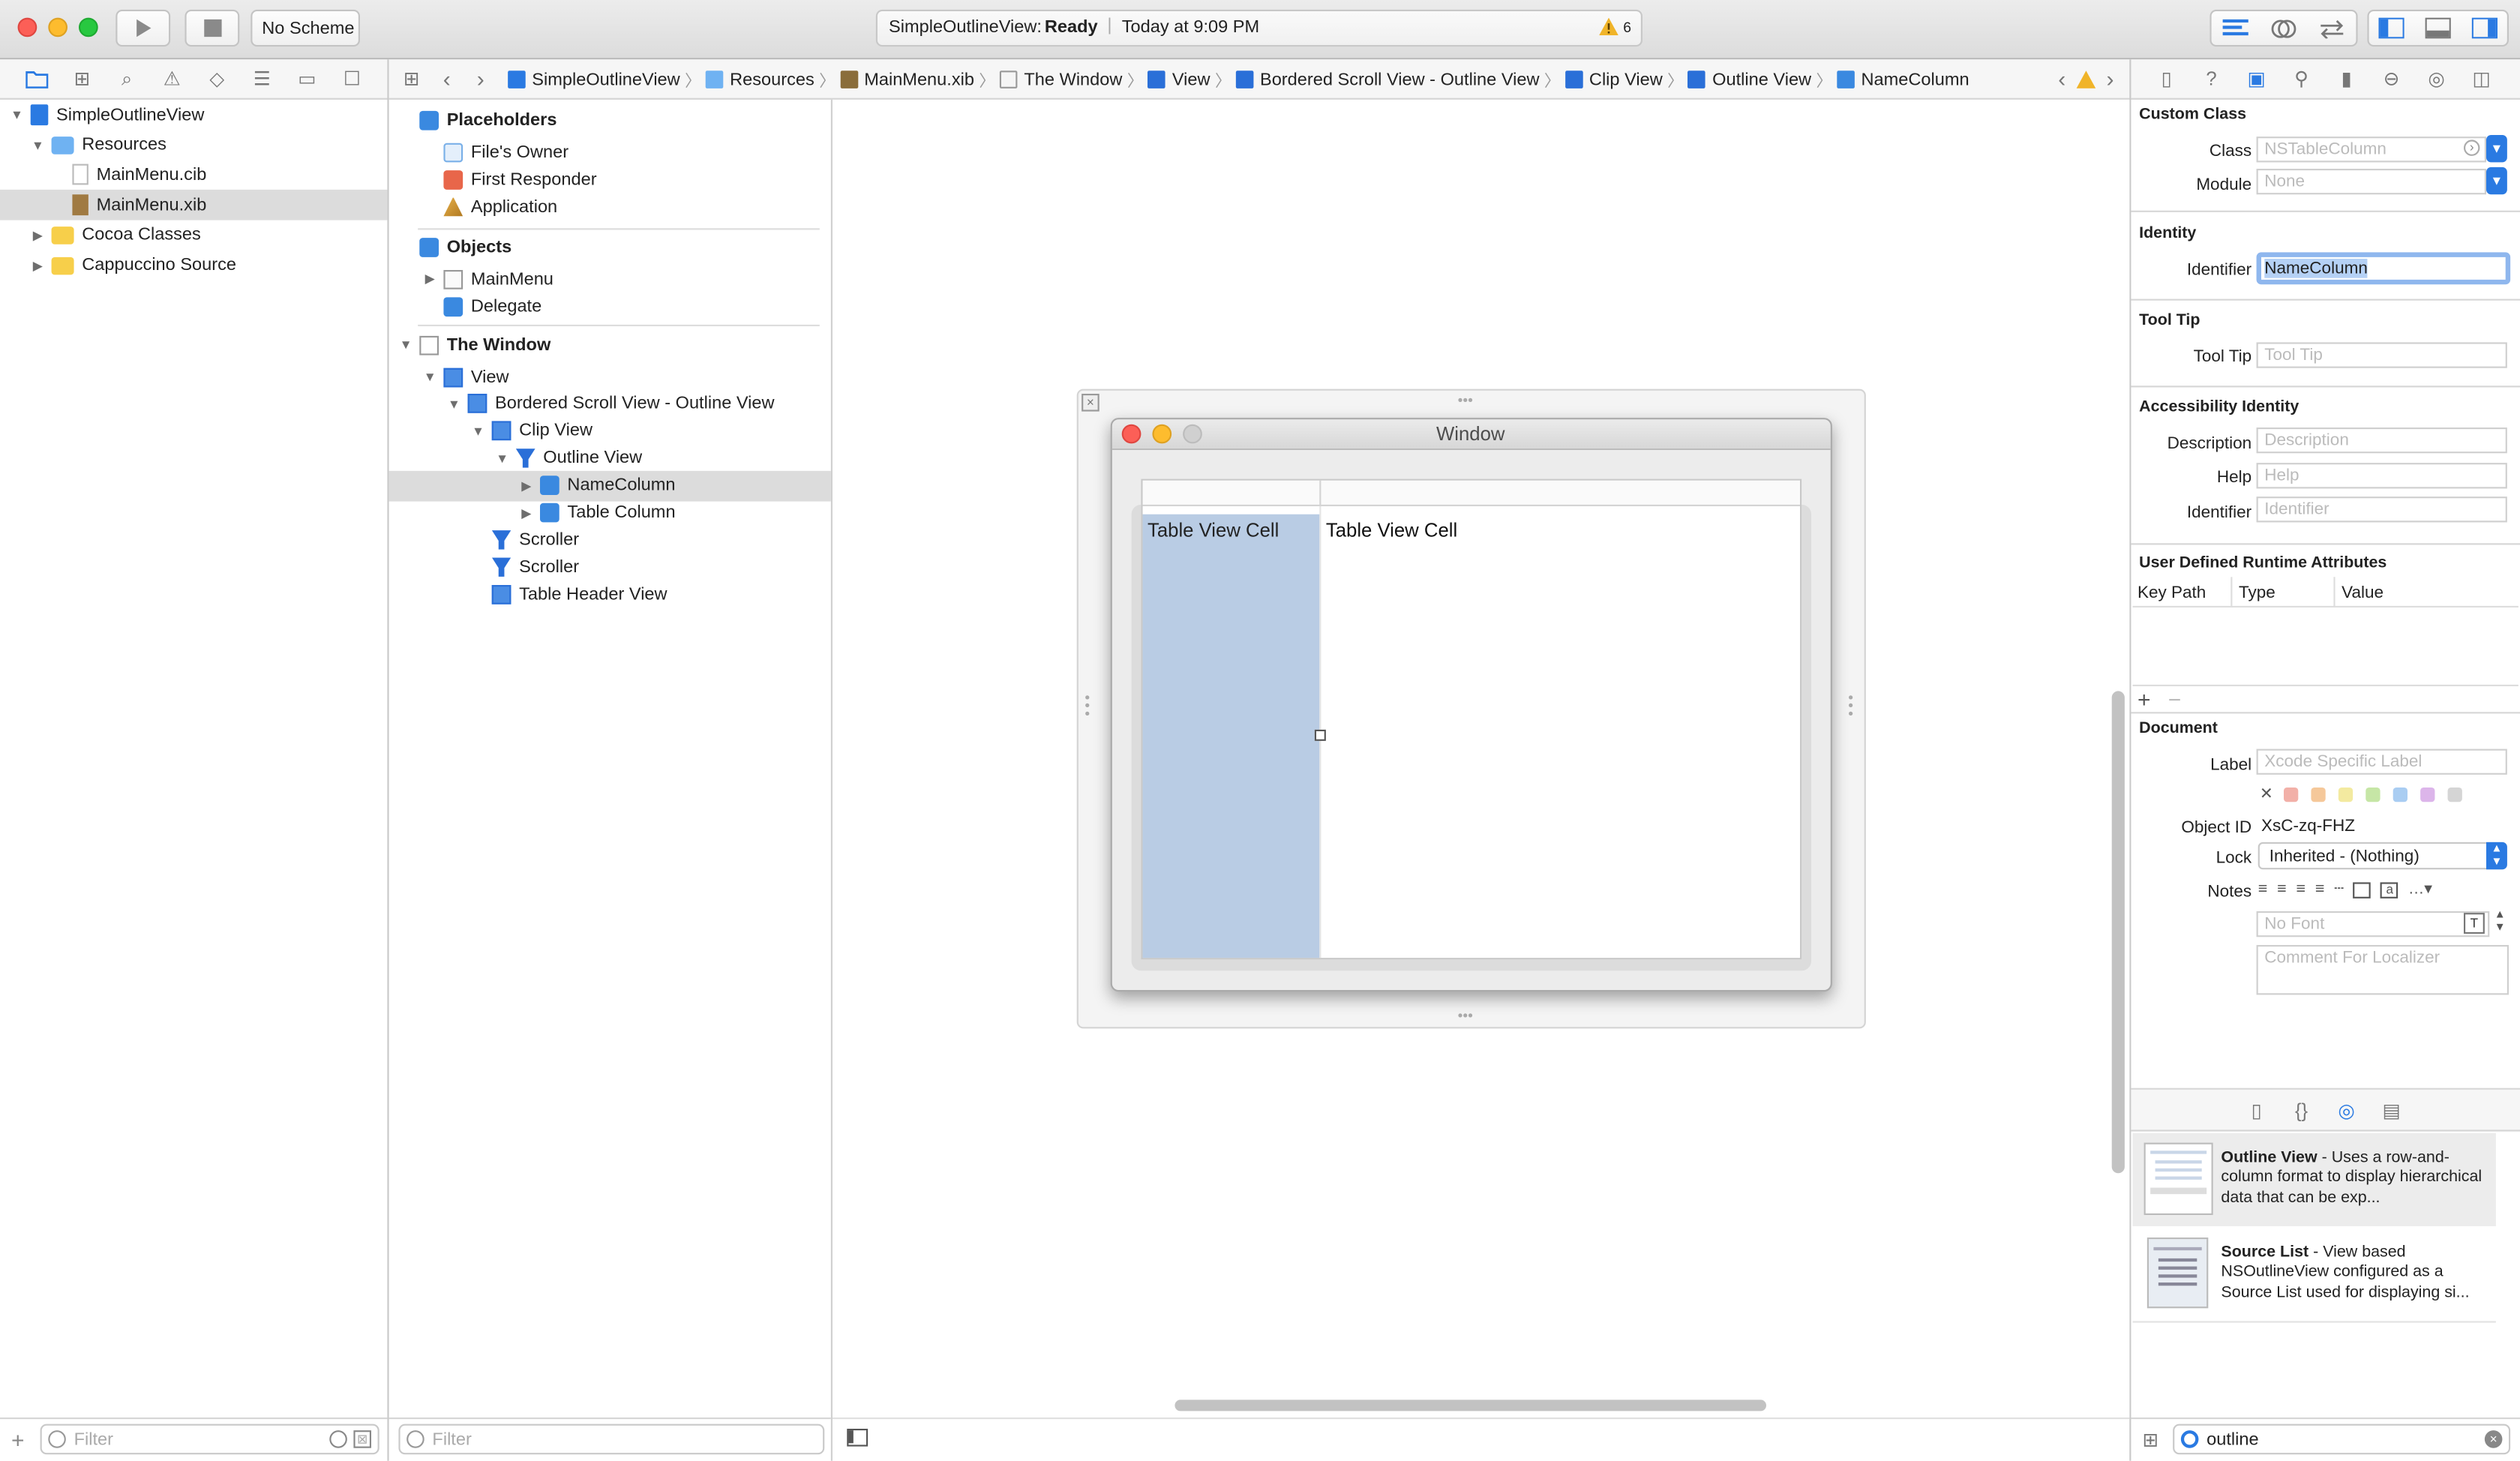 This screenshot has width=2520, height=1461. Describe the element at coordinates (2061, 79) in the screenshot. I see `previous-issue-icon: ‹` at that location.